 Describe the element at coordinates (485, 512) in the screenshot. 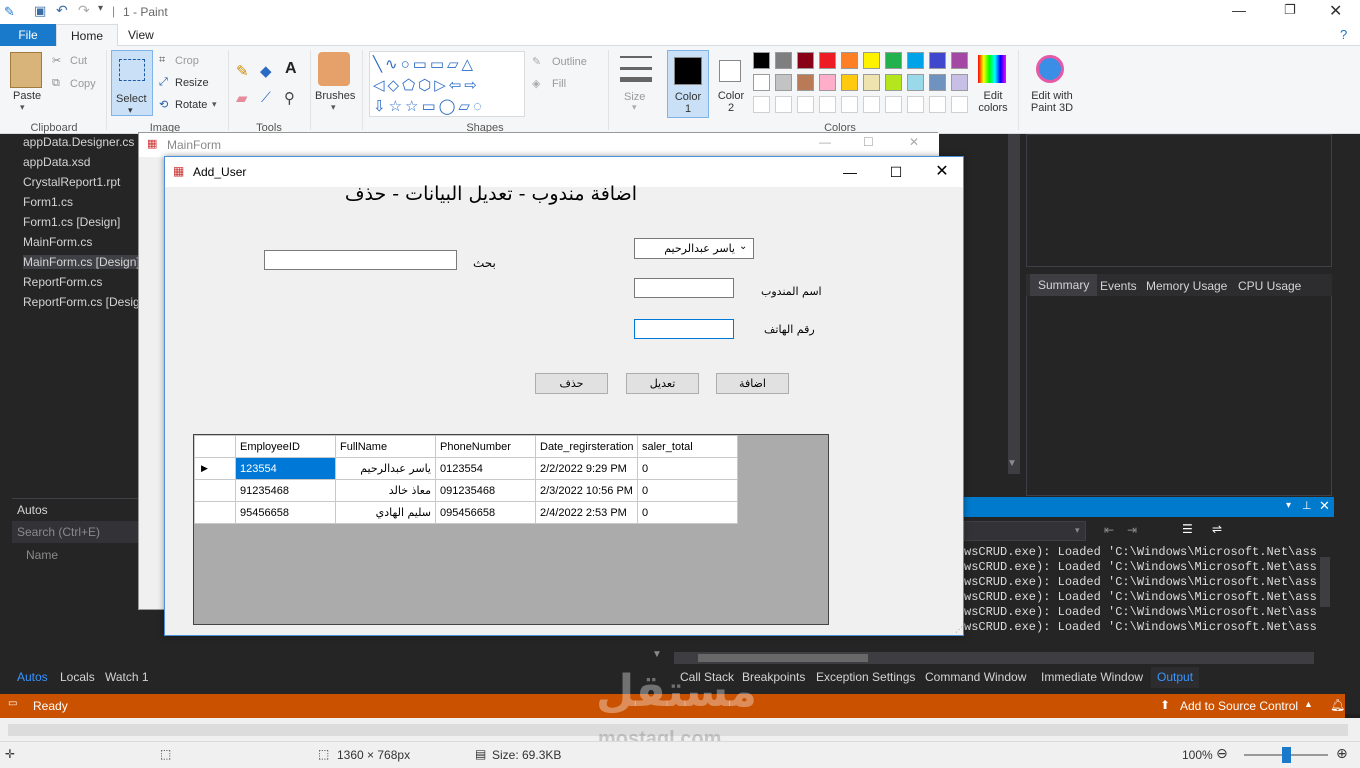

I see `table-cell: 095456658` at that location.